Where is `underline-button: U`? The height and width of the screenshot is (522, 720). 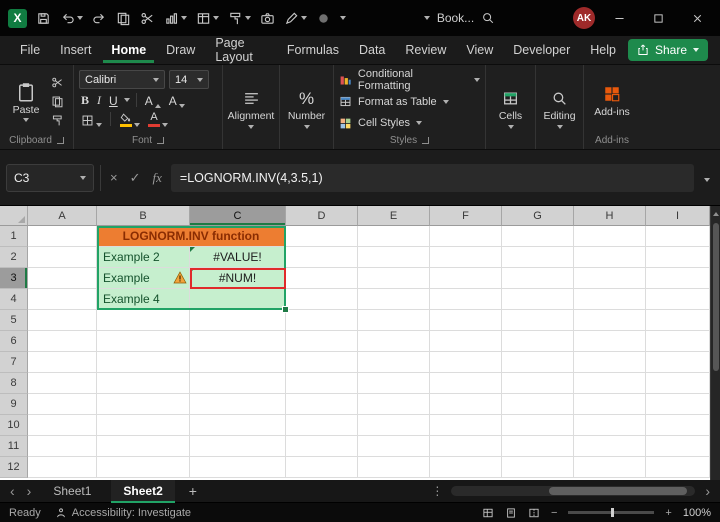 underline-button: U is located at coordinates (113, 100).